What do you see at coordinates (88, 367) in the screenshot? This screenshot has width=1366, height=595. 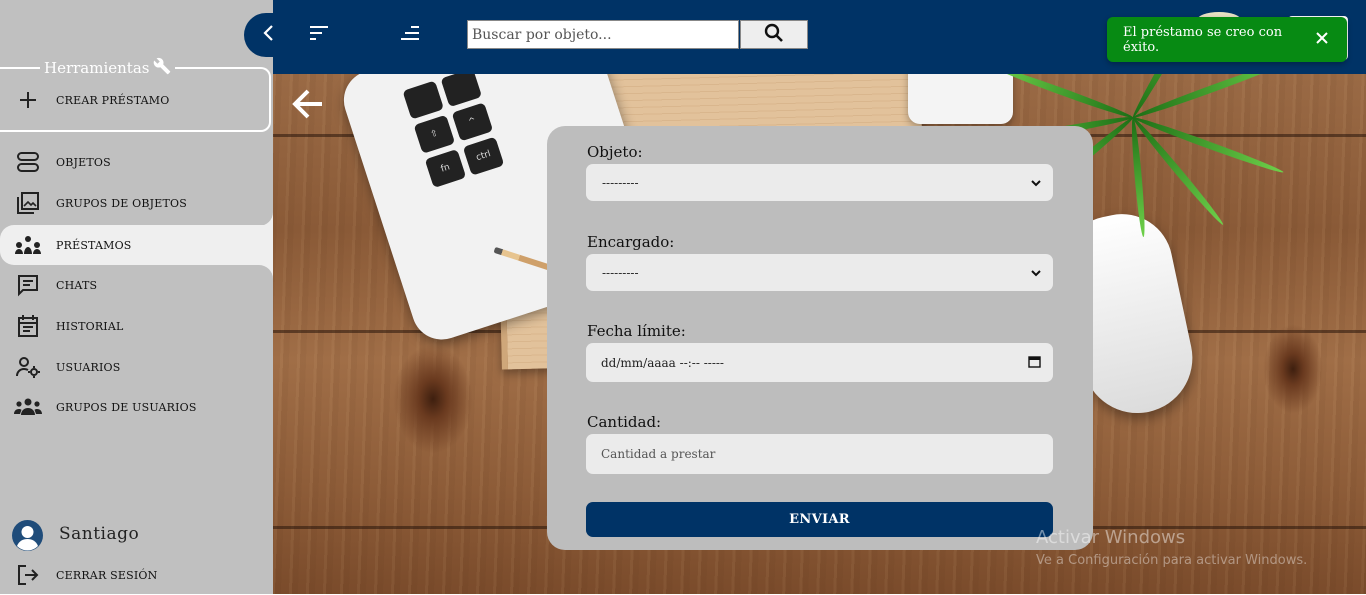 I see `sidebar-item-label: USUARIOS` at bounding box center [88, 367].